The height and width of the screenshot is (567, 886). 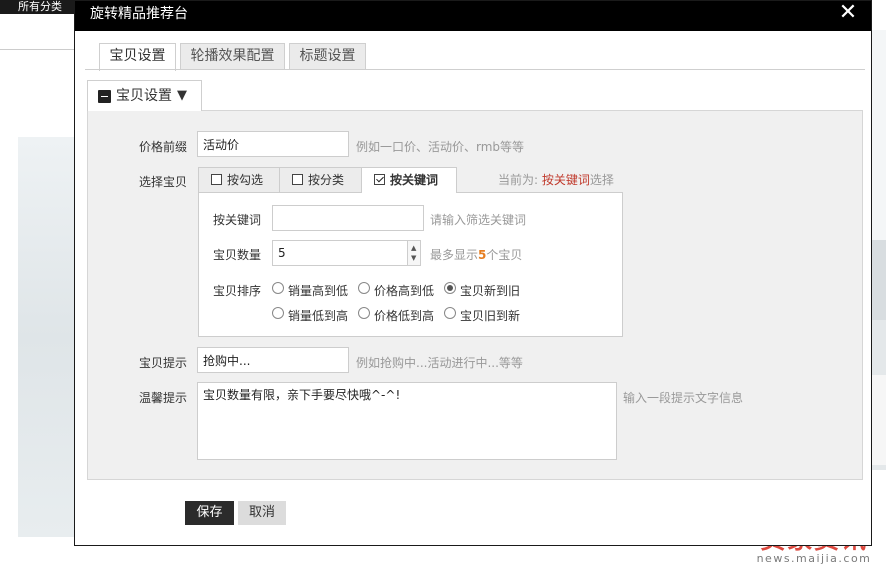 What do you see at coordinates (278, 313) in the screenshot?
I see `sort-radio-sales-asc` at bounding box center [278, 313].